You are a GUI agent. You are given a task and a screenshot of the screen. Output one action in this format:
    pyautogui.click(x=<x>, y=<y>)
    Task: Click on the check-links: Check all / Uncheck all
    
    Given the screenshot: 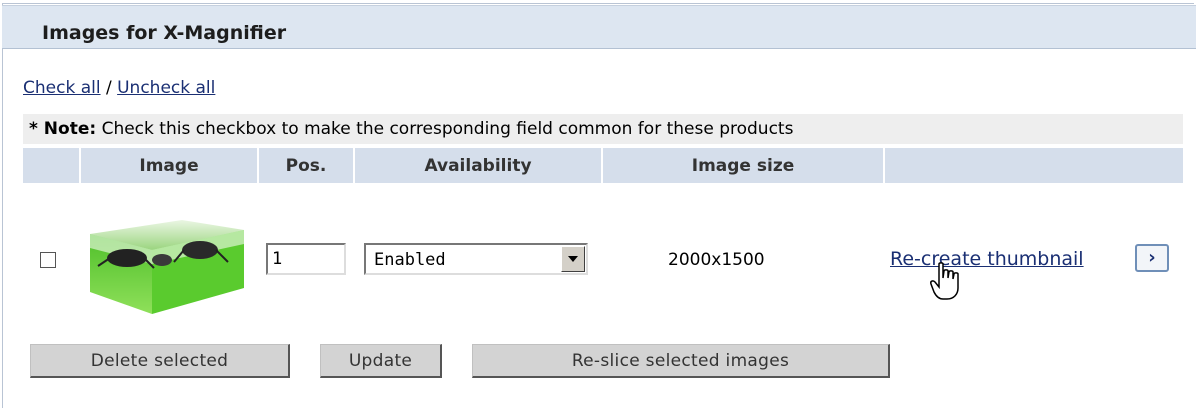 What is the action you would take?
    pyautogui.click(x=119, y=88)
    